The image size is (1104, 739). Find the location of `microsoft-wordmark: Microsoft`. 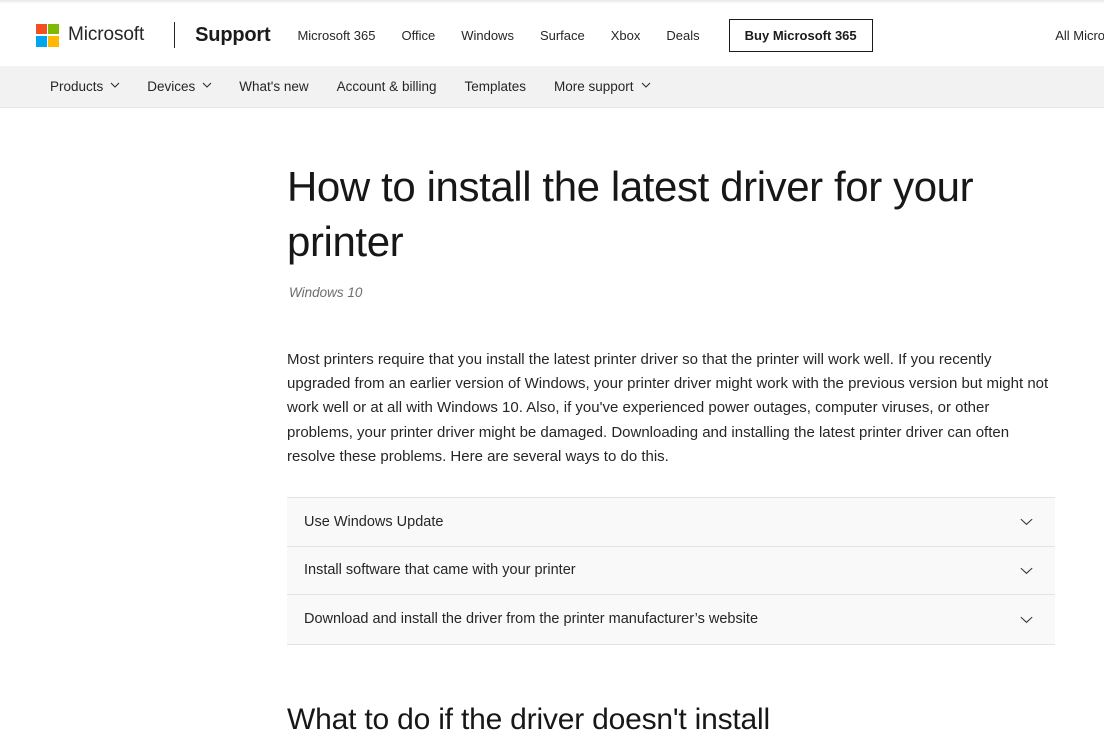

microsoft-wordmark: Microsoft is located at coordinates (106, 34).